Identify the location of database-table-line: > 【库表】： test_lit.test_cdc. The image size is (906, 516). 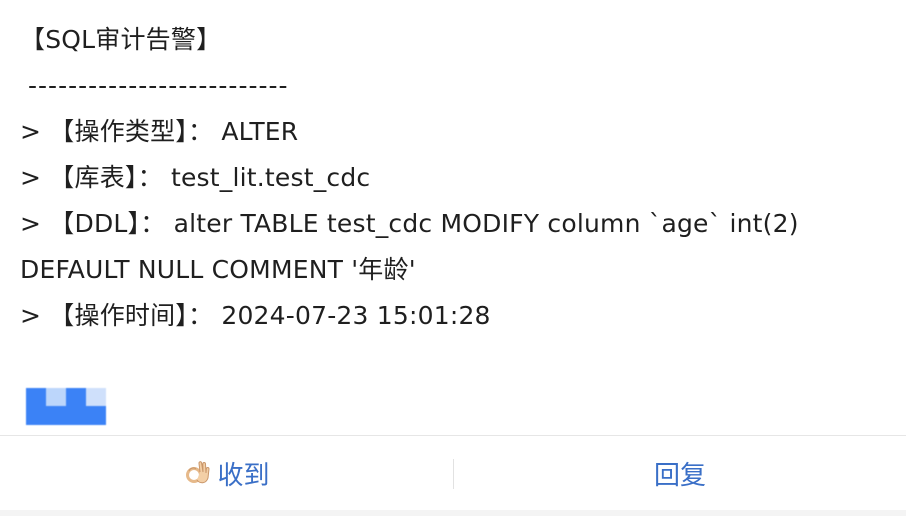
(195, 177).